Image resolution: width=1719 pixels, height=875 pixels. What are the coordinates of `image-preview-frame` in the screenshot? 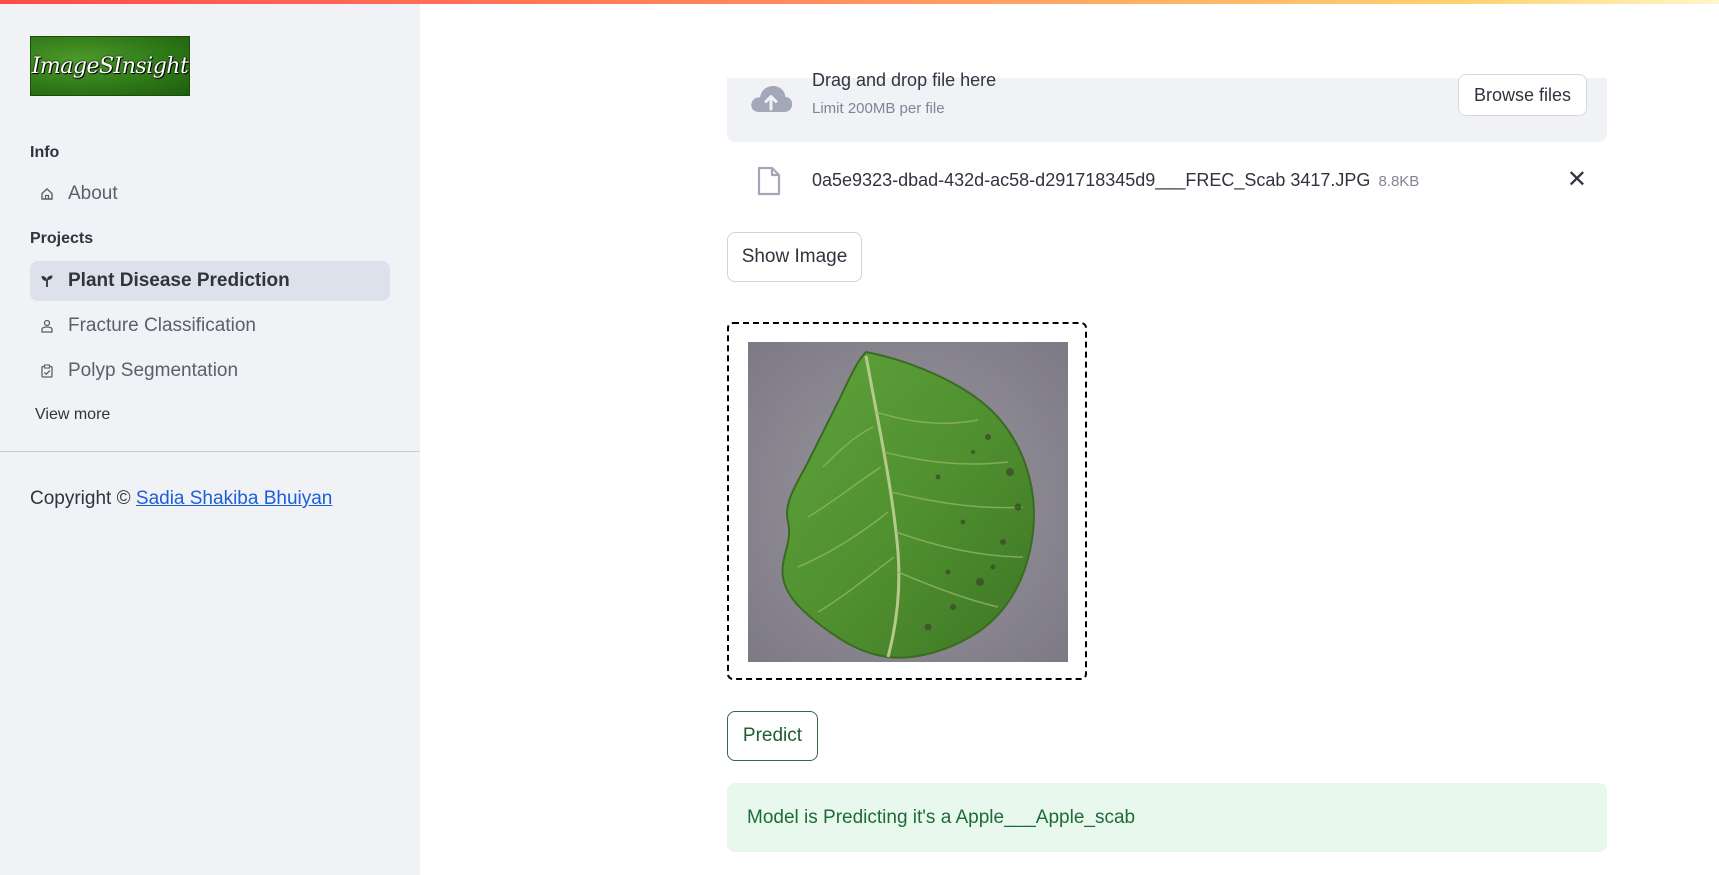 It's located at (907, 501).